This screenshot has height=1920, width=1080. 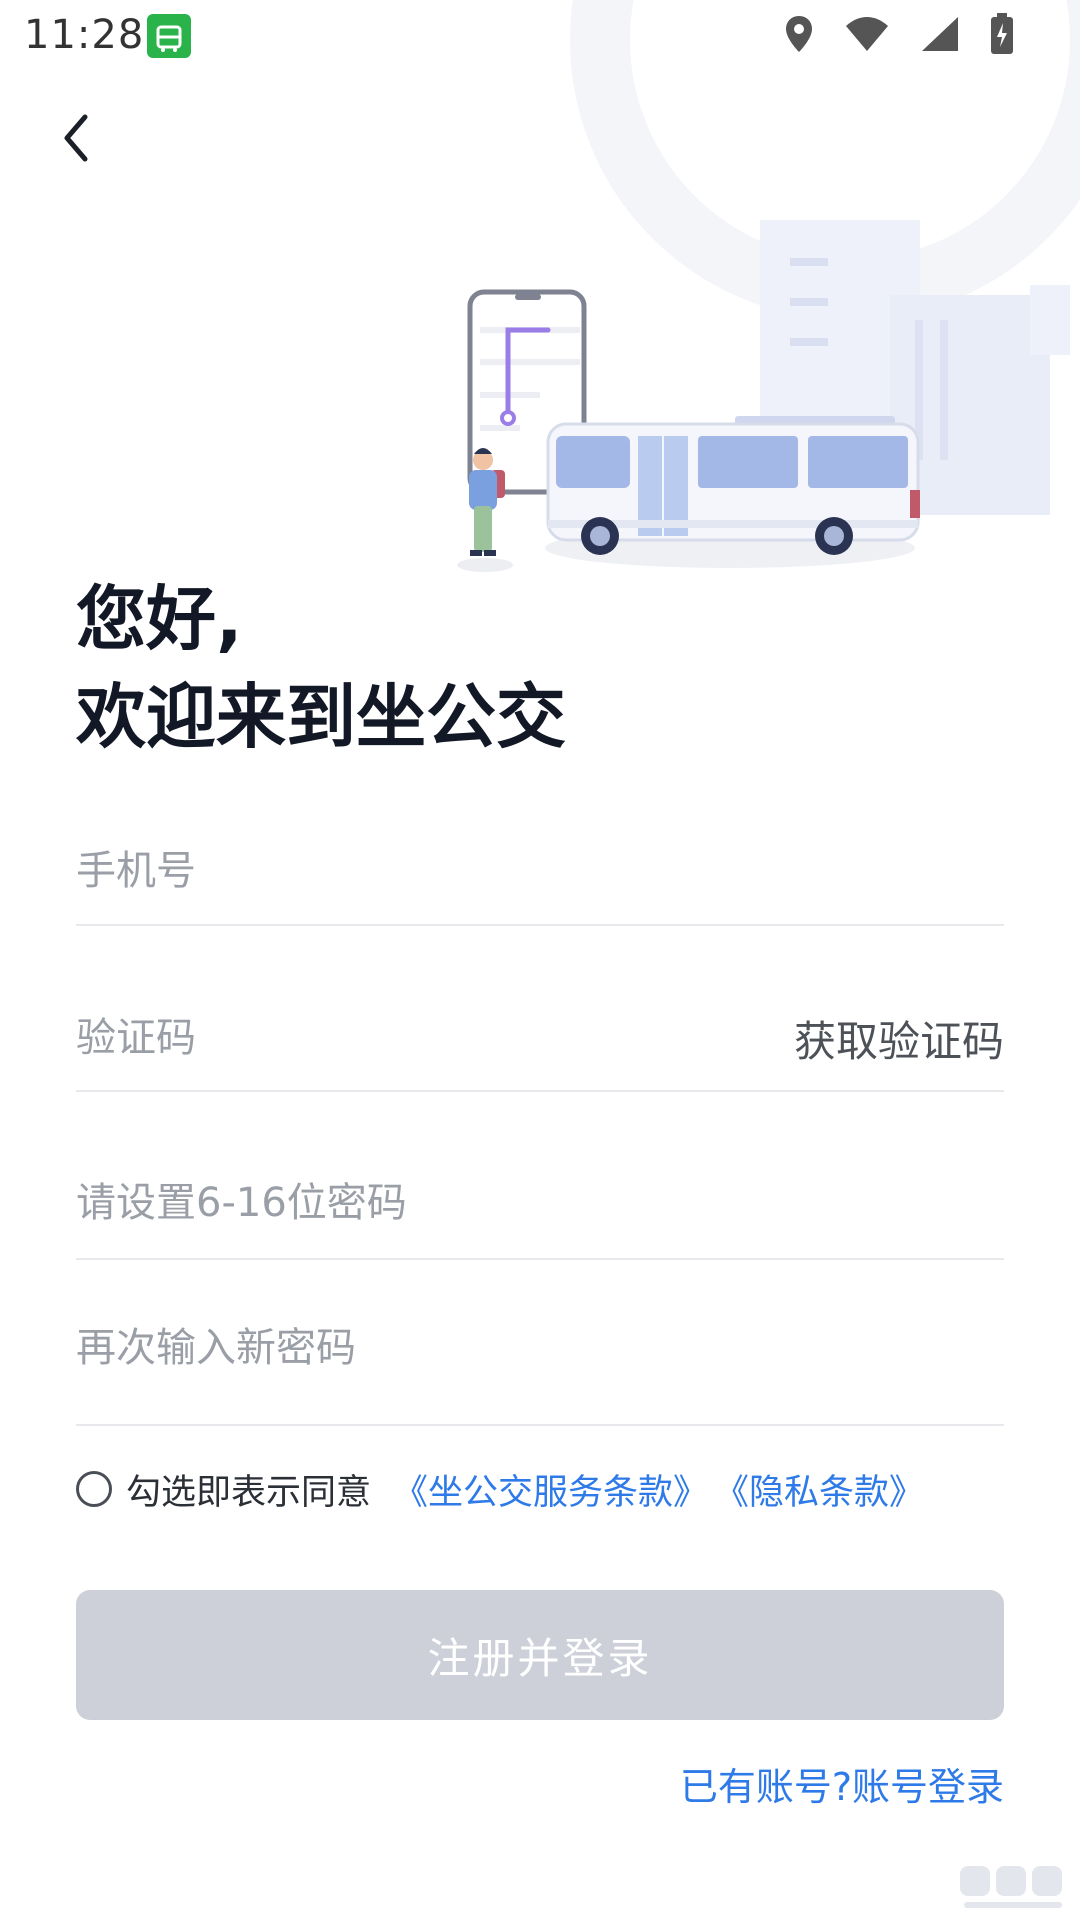 What do you see at coordinates (540, 925) in the screenshot?
I see `phone-input-underline` at bounding box center [540, 925].